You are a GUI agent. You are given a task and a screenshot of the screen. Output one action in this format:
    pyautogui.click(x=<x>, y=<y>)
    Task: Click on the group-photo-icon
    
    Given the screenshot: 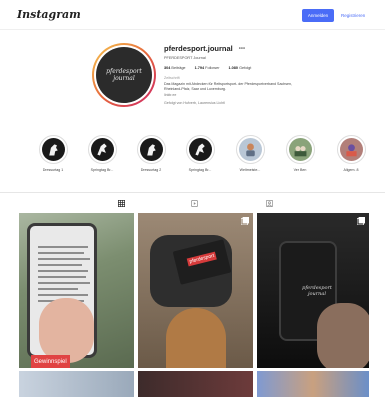 What is the action you would take?
    pyautogui.click(x=300, y=151)
    